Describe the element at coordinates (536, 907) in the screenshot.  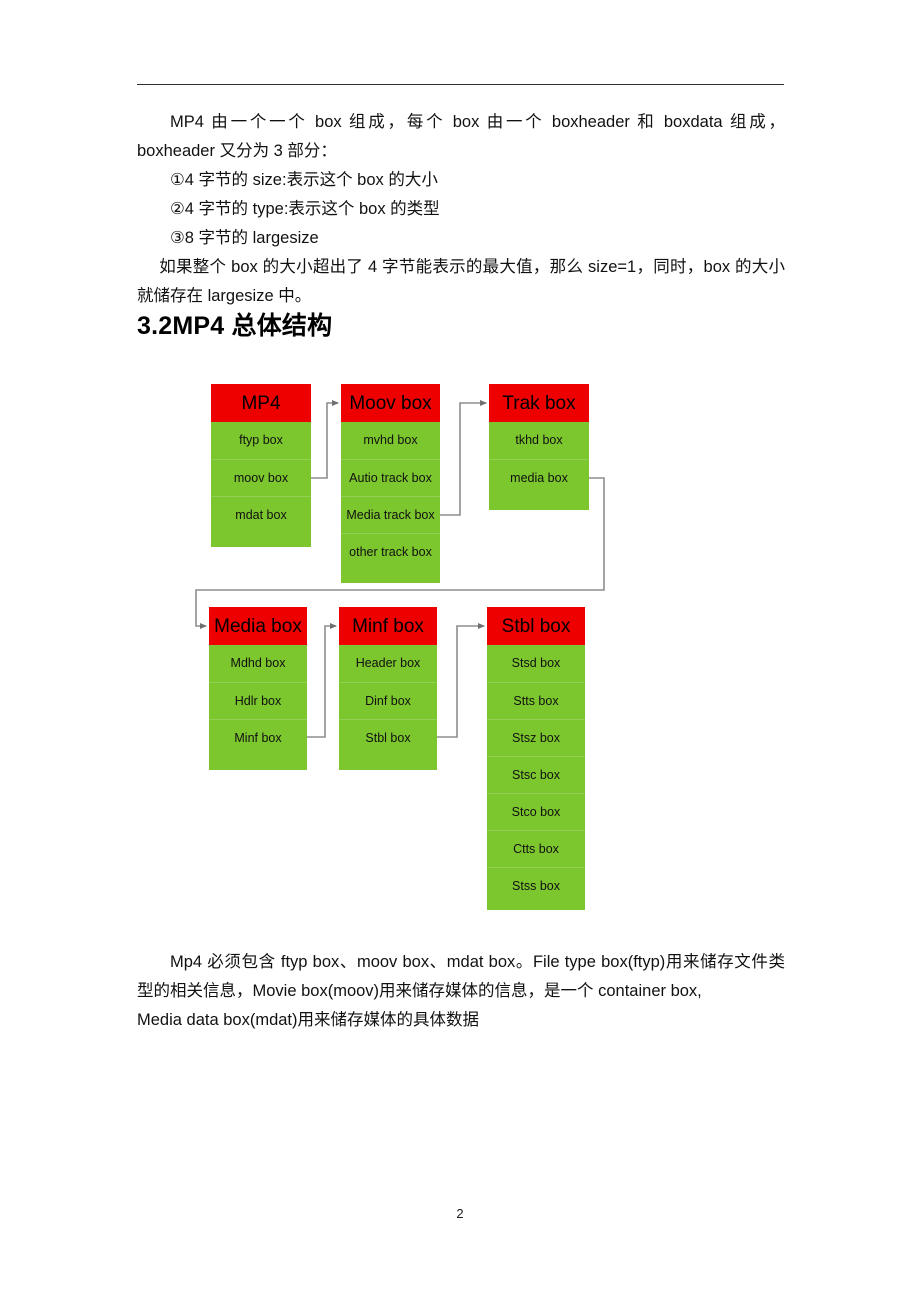
I see `group-stbl-filler` at that location.